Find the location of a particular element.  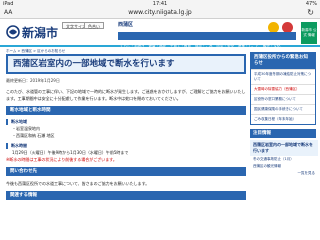

sidebar-link: 区役所の窓口業務について is located at coordinates (283, 99).